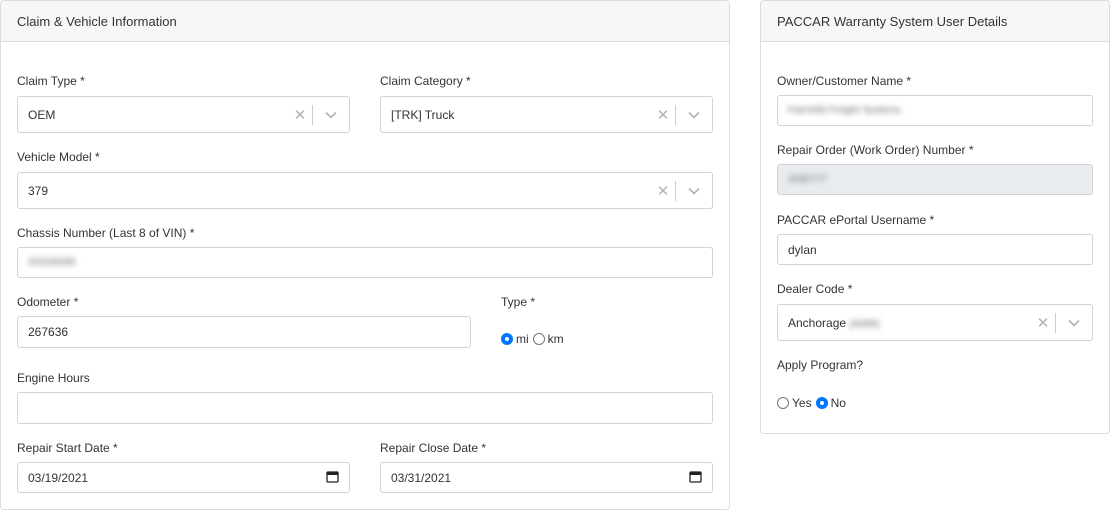  What do you see at coordinates (183, 477) in the screenshot?
I see `repair-start-date-input: 03/19/2021` at bounding box center [183, 477].